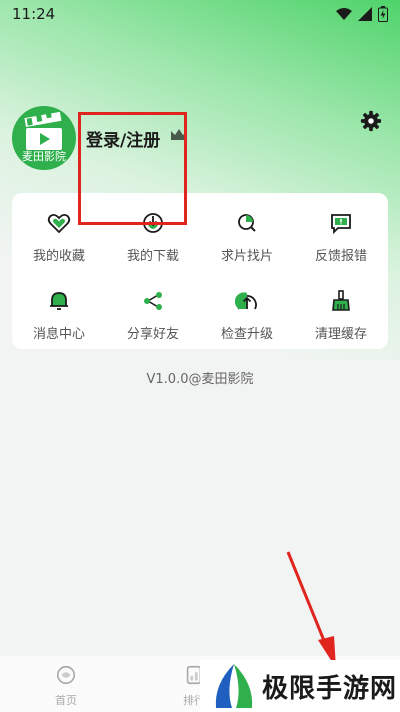 This screenshot has width=400, height=712. I want to click on status-bar: 11:24, so click(200, 14).